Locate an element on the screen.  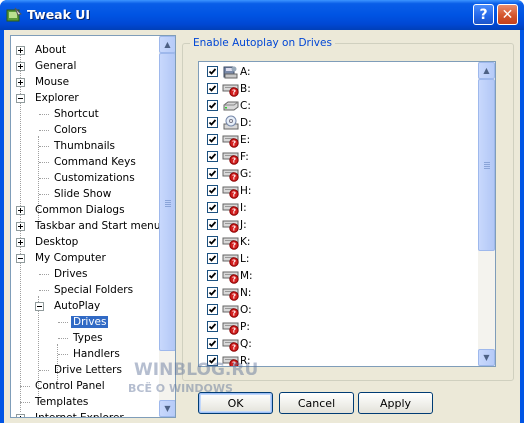
drive-row-p: ? P: is located at coordinates (338, 327).